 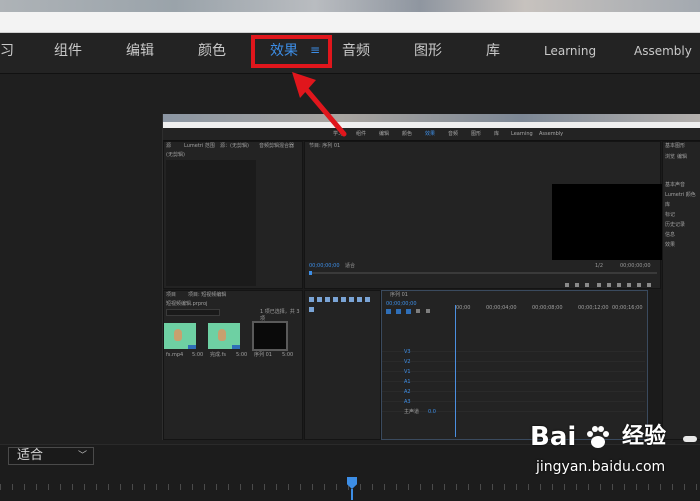 I want to click on embedded-desktop-strip, so click(x=431, y=118).